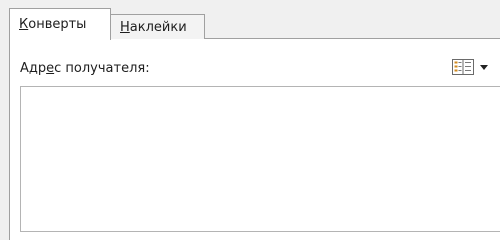  What do you see at coordinates (484, 67) in the screenshot?
I see `chevron-down-icon` at bounding box center [484, 67].